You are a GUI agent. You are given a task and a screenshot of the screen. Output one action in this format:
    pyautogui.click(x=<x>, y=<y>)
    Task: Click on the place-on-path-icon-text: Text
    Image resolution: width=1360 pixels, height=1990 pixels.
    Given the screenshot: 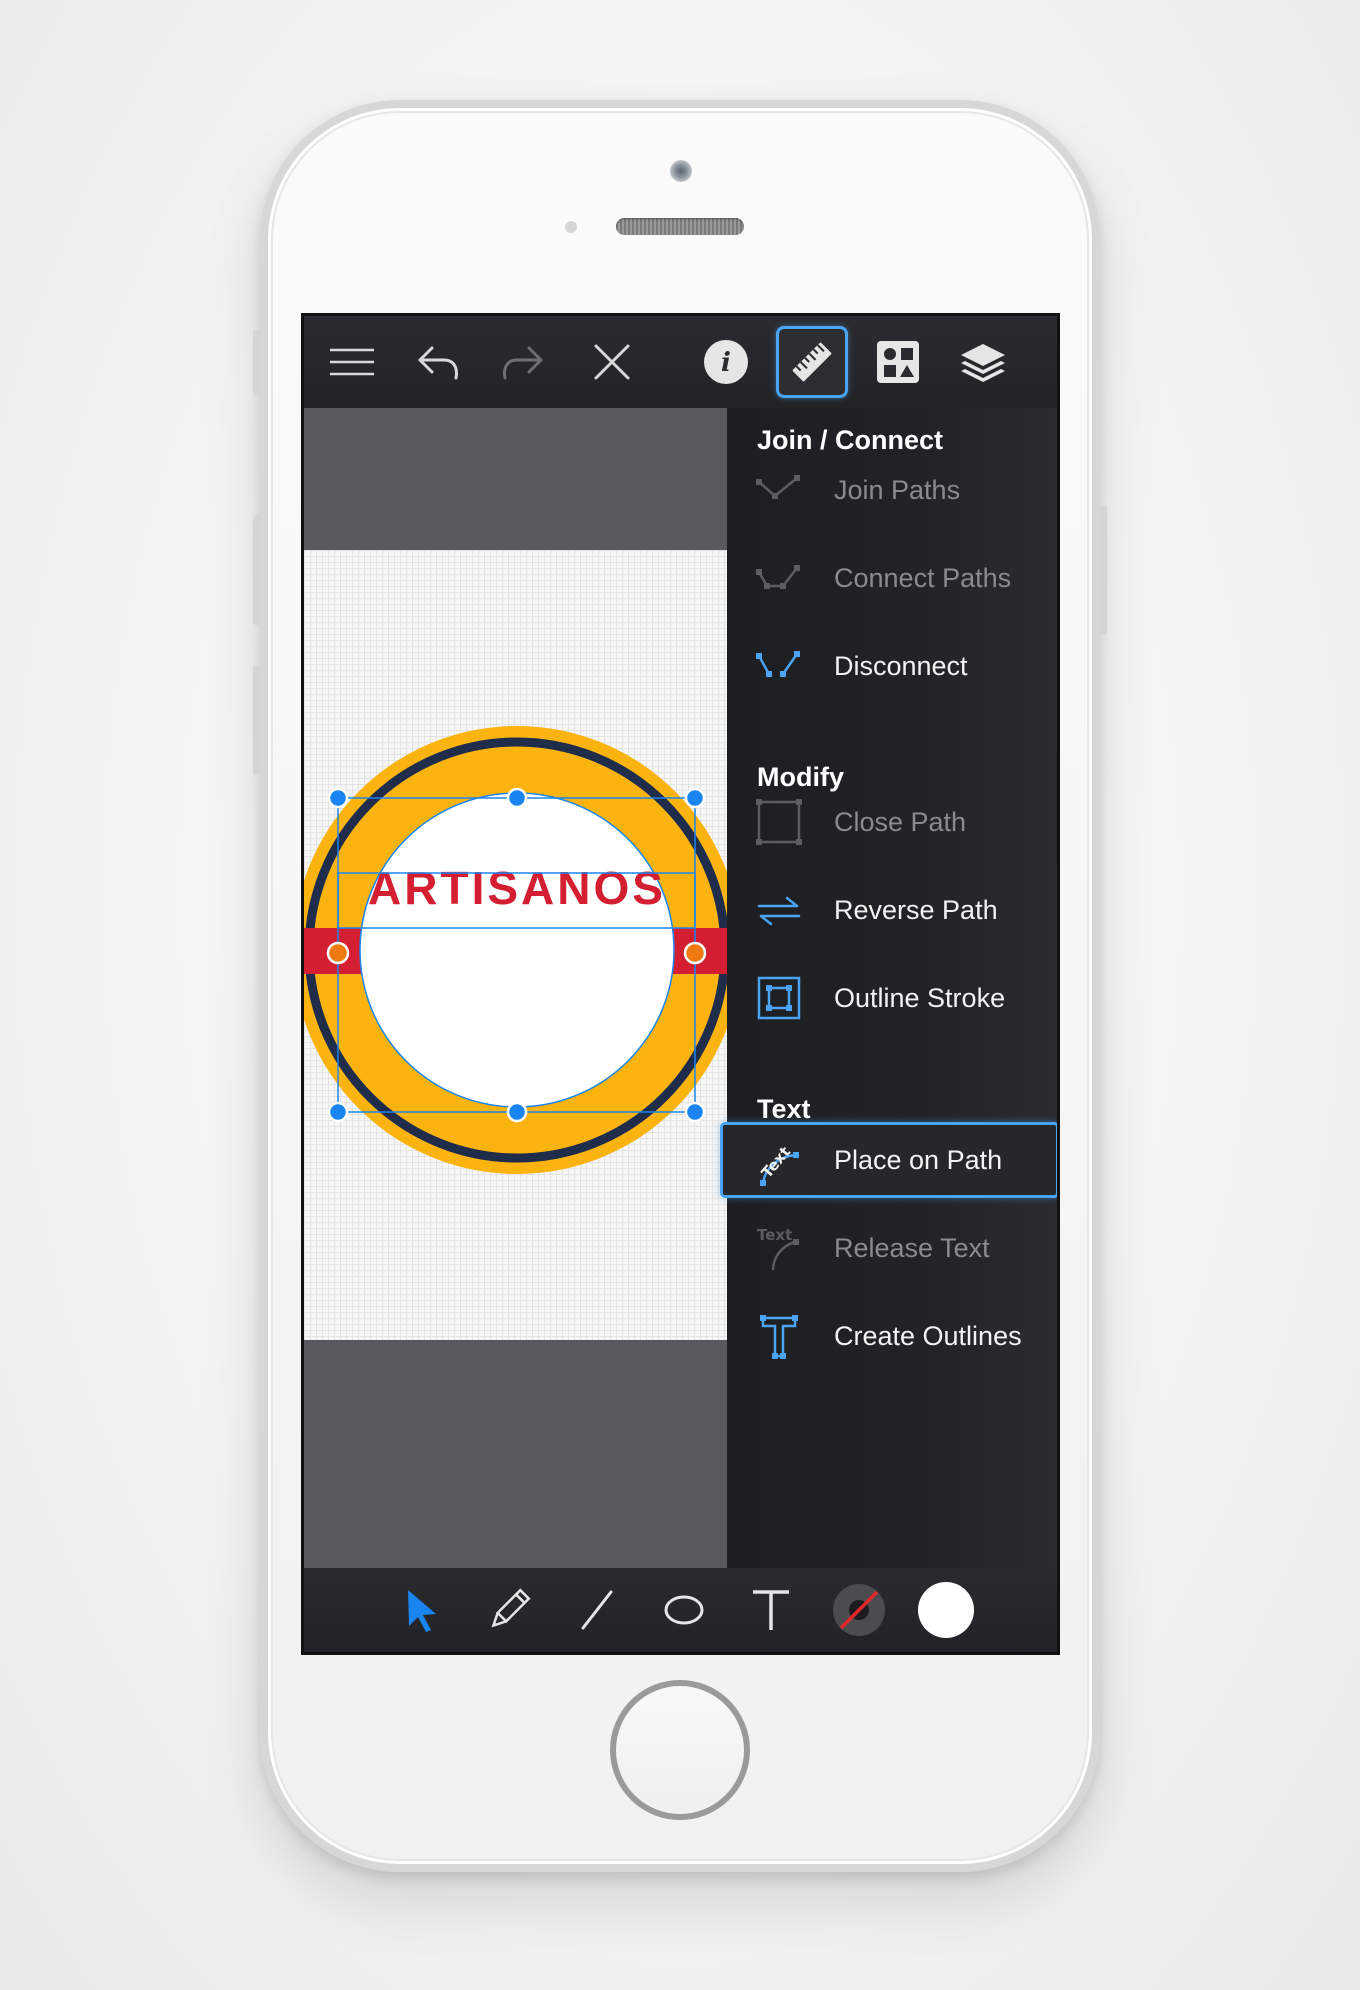 What is the action you would take?
    pyautogui.click(x=776, y=1162)
    